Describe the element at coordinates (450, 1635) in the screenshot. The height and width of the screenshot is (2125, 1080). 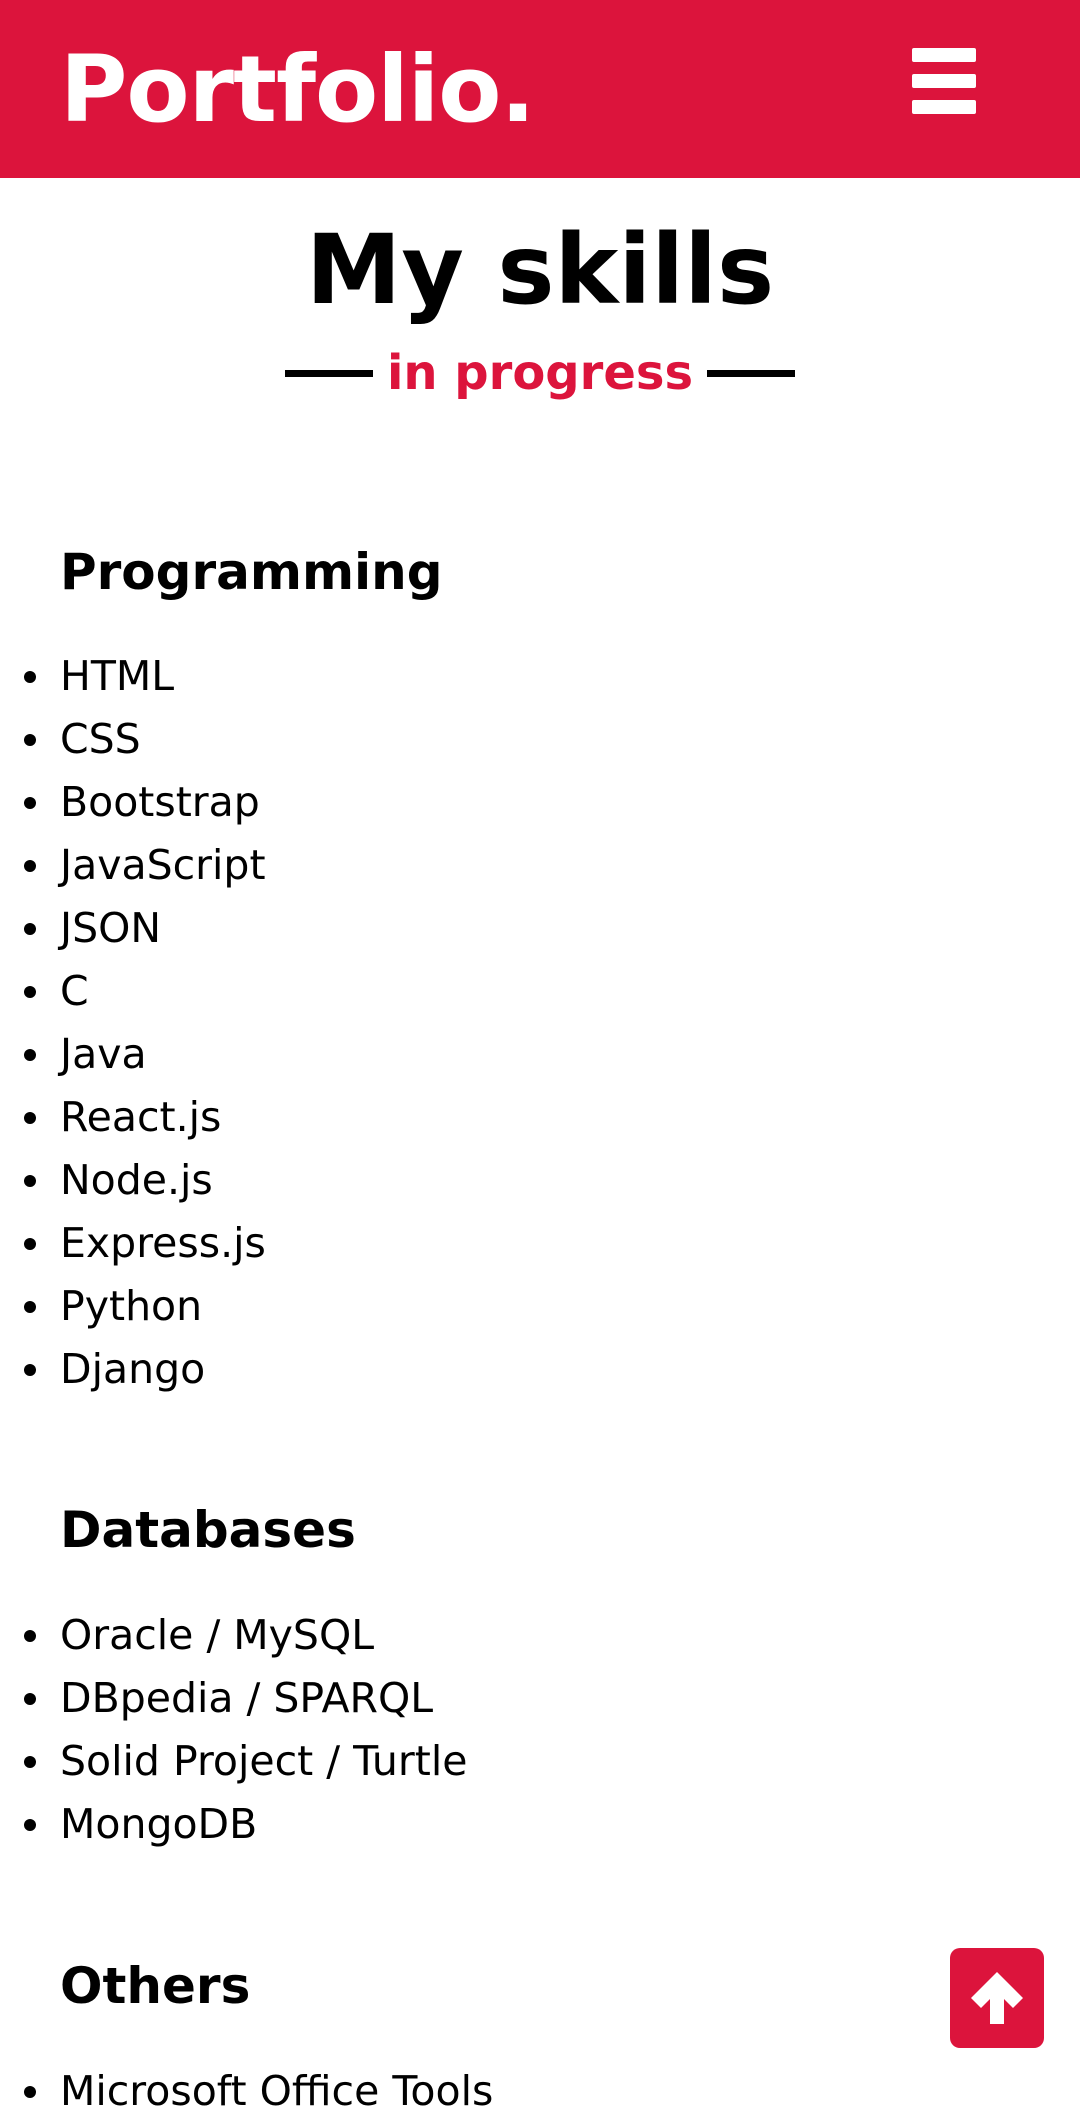
I see `list-item: Oracle / MySQL` at that location.